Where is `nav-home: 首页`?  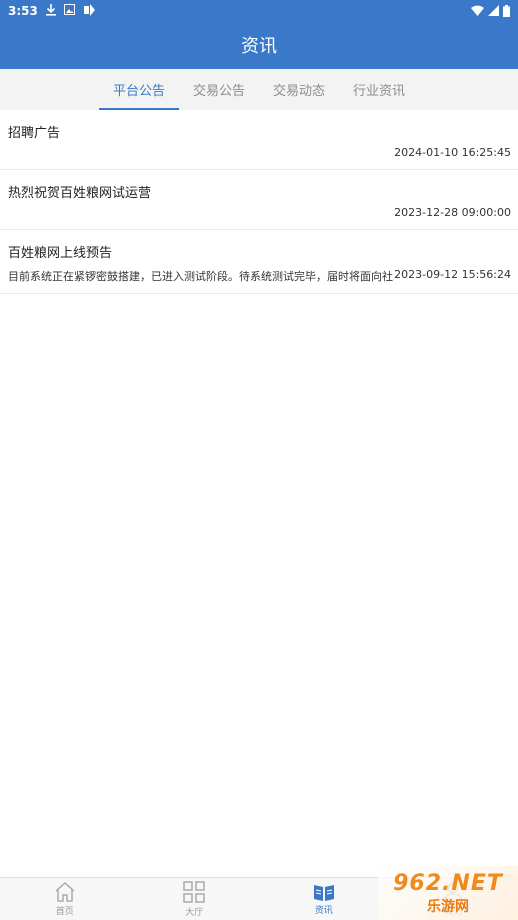 nav-home: 首页 is located at coordinates (65, 899).